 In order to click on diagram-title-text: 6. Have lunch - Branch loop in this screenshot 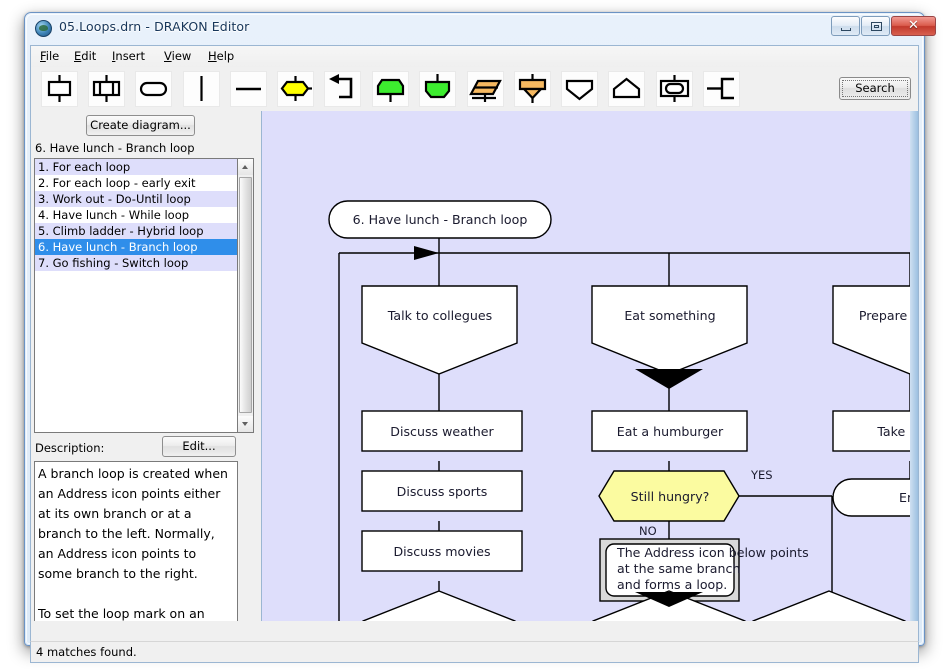, I will do `click(440, 219)`.